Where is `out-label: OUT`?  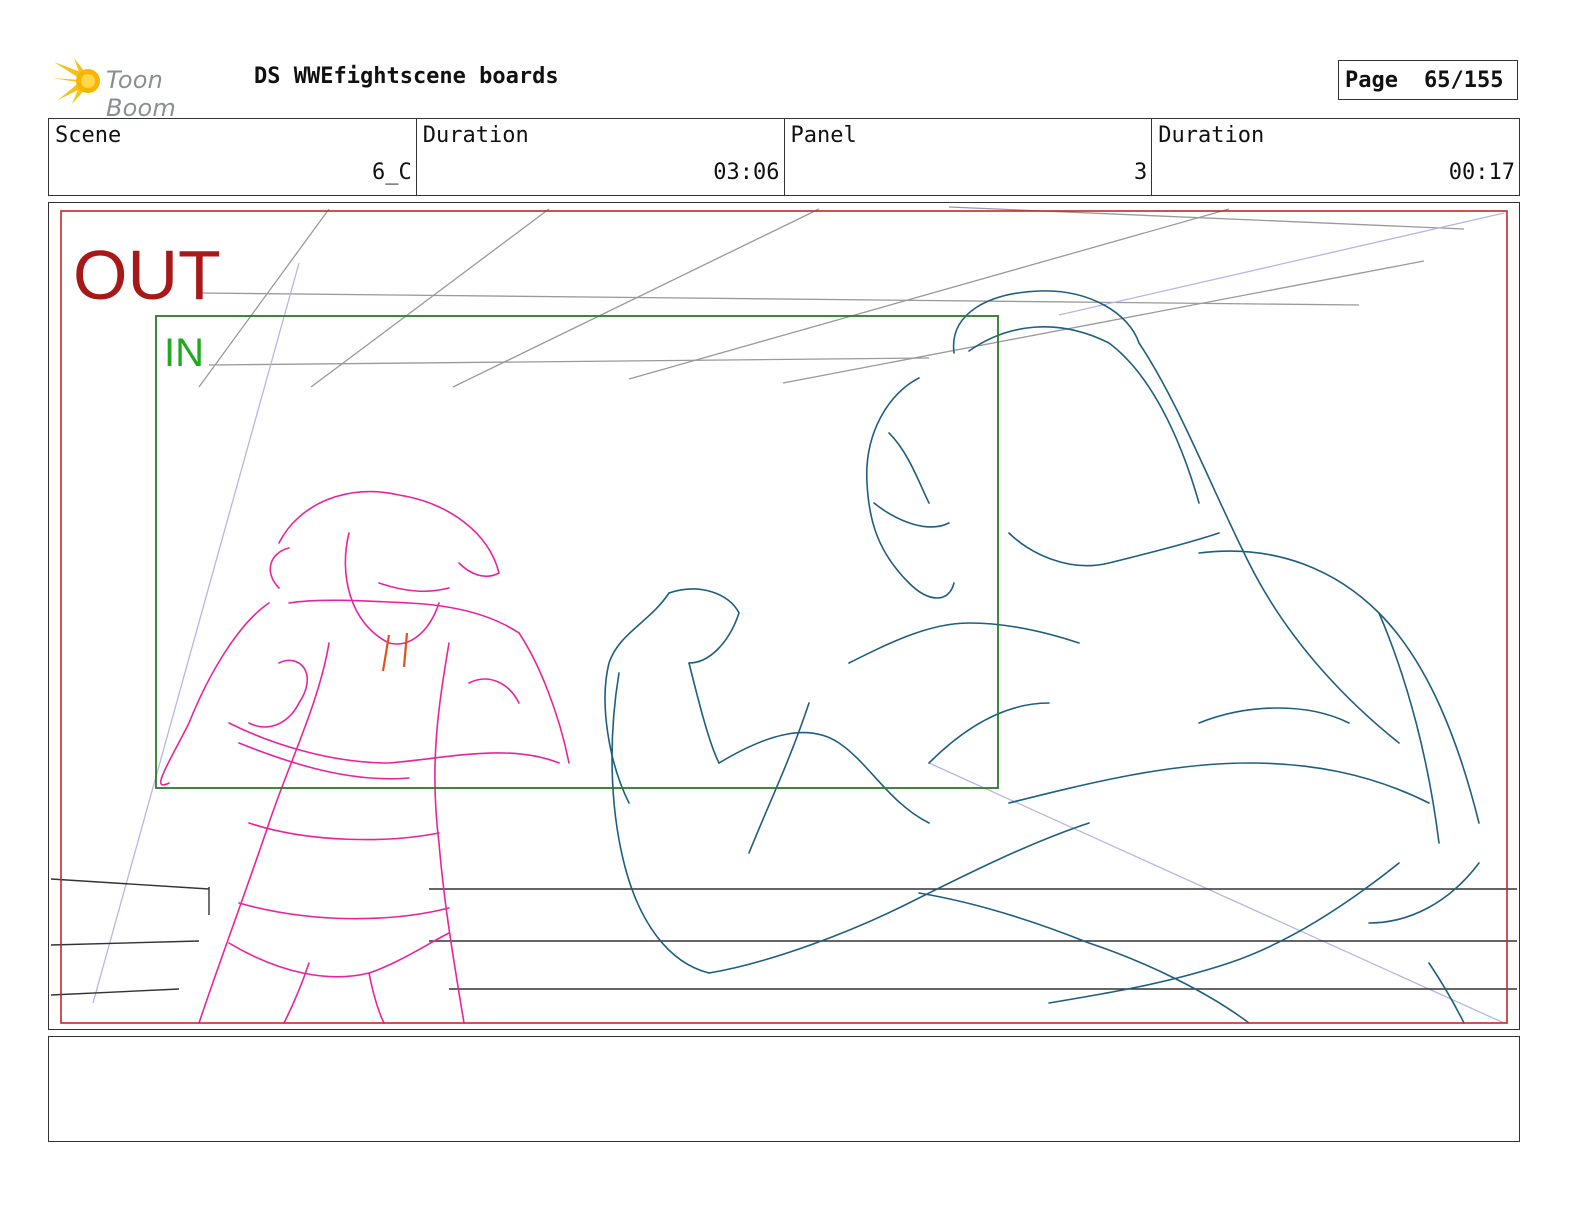
out-label: OUT is located at coordinates (147, 275).